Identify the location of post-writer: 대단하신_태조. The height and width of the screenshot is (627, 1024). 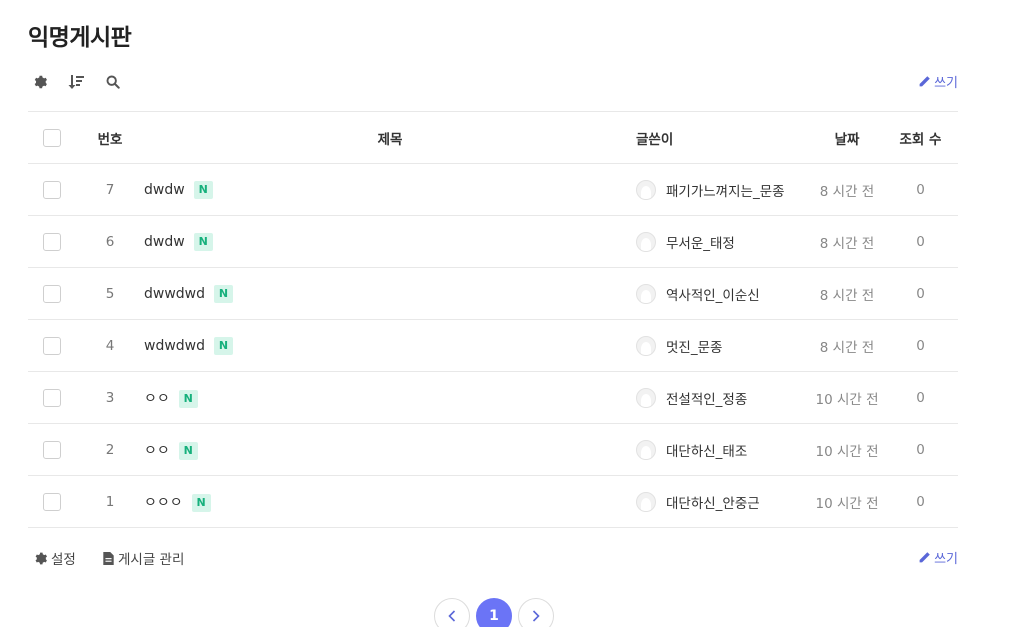
(723, 449).